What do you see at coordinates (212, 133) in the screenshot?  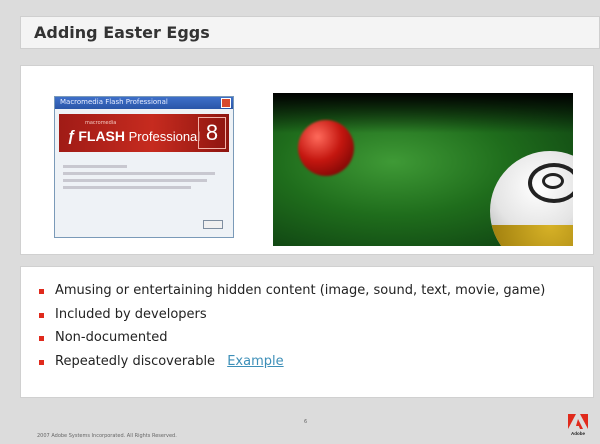 I see `flash-version: 8` at bounding box center [212, 133].